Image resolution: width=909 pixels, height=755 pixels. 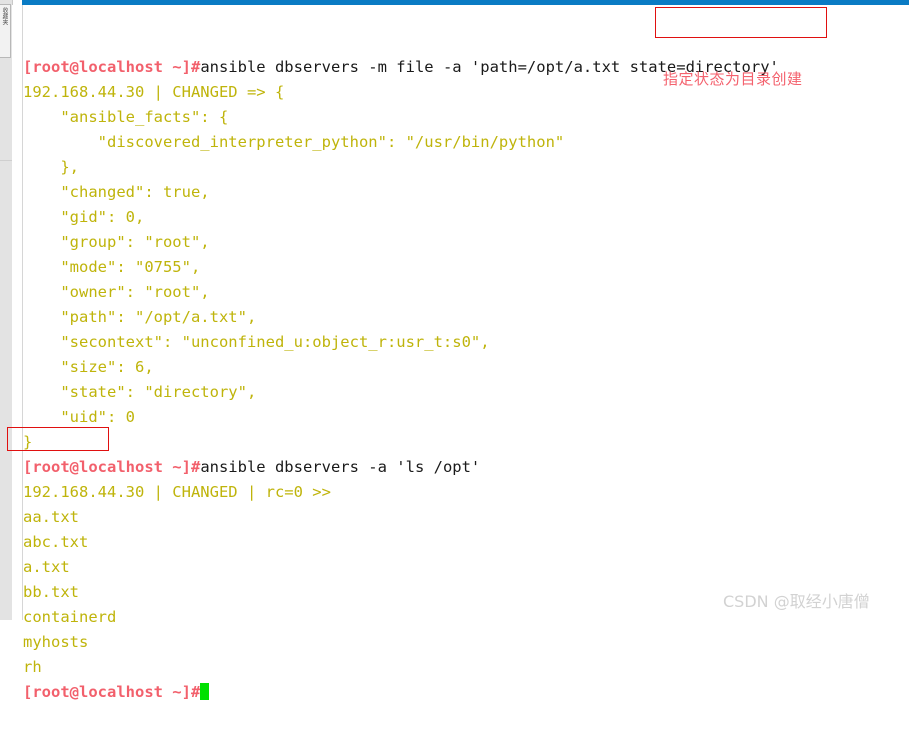 I want to click on command-output-text: a.txt, so click(x=46, y=567).